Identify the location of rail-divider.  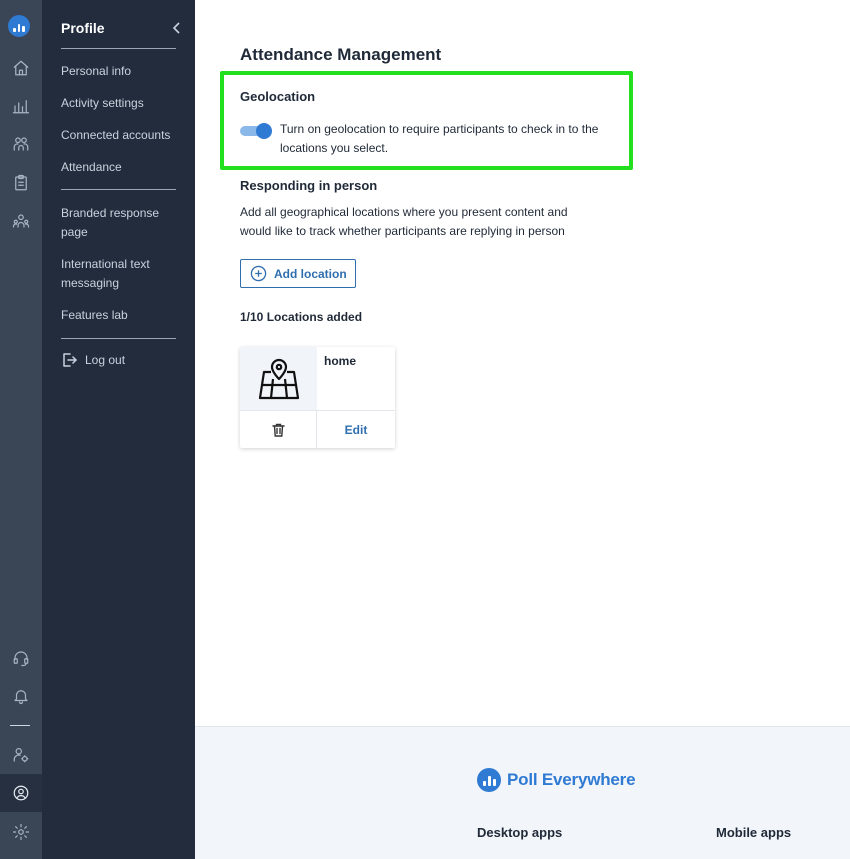
(20, 725).